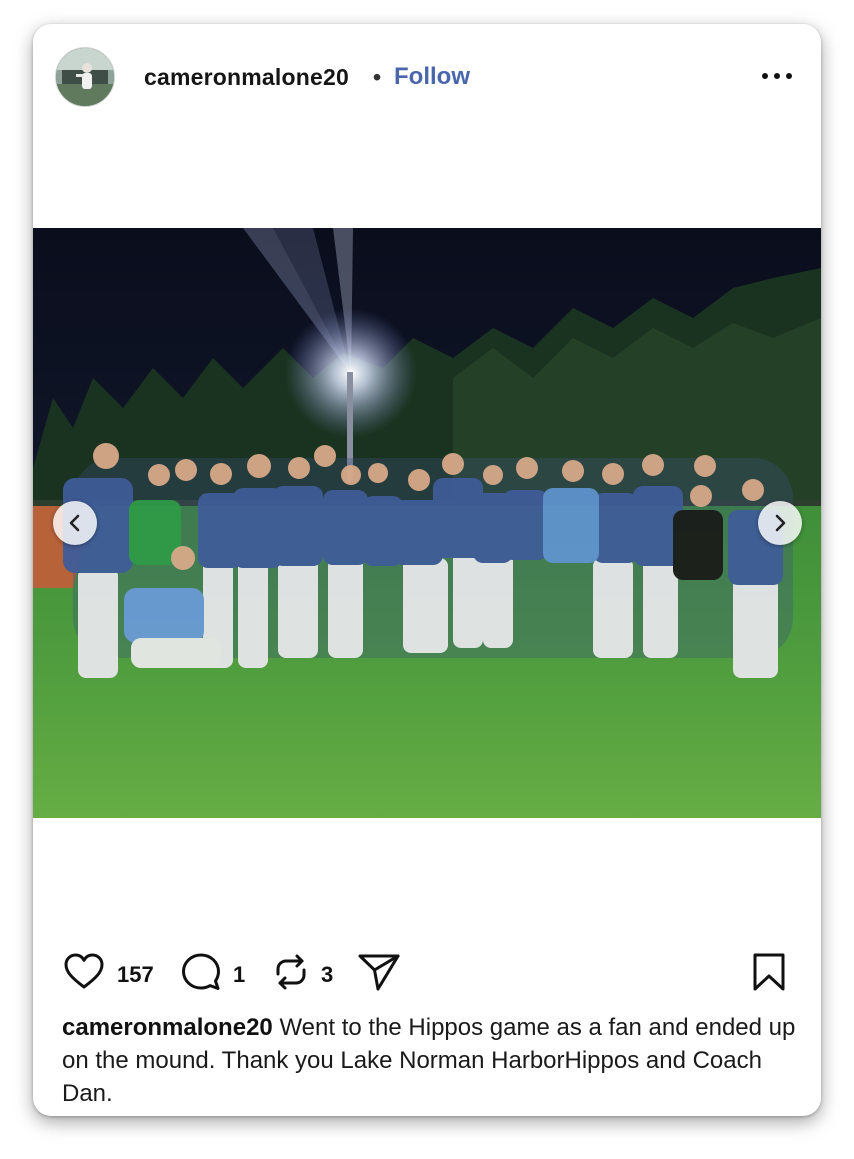  I want to click on reposts-count: 3, so click(327, 974).